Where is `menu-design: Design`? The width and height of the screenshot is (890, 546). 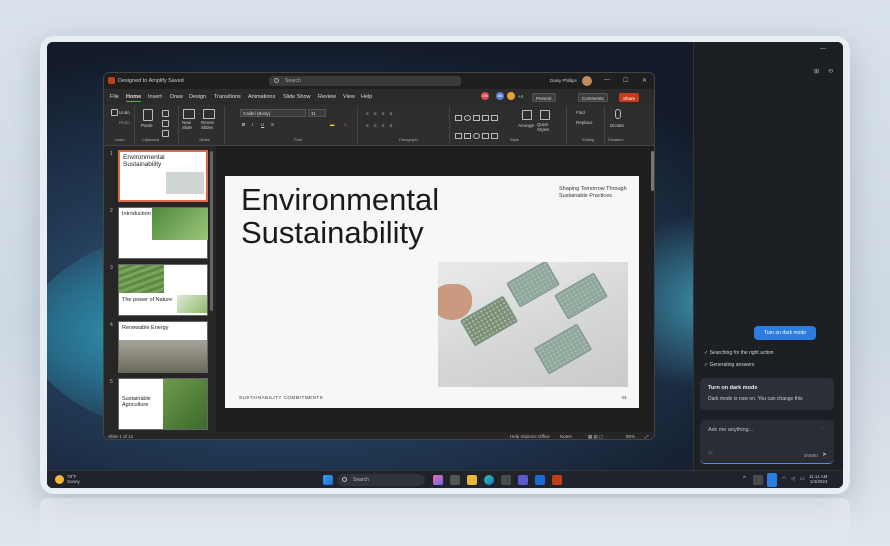 menu-design: Design is located at coordinates (197, 97).